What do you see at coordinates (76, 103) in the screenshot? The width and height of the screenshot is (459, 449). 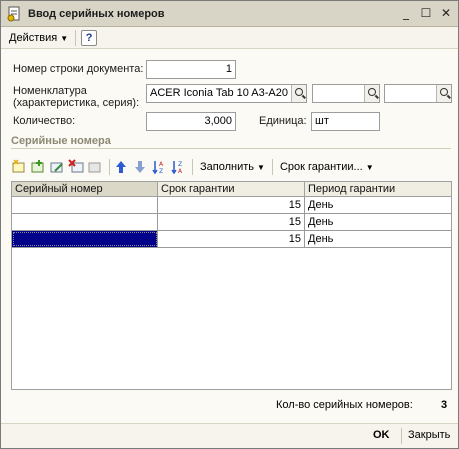 I see `nomenclature-sublabel: (характеристика, серия):` at bounding box center [76, 103].